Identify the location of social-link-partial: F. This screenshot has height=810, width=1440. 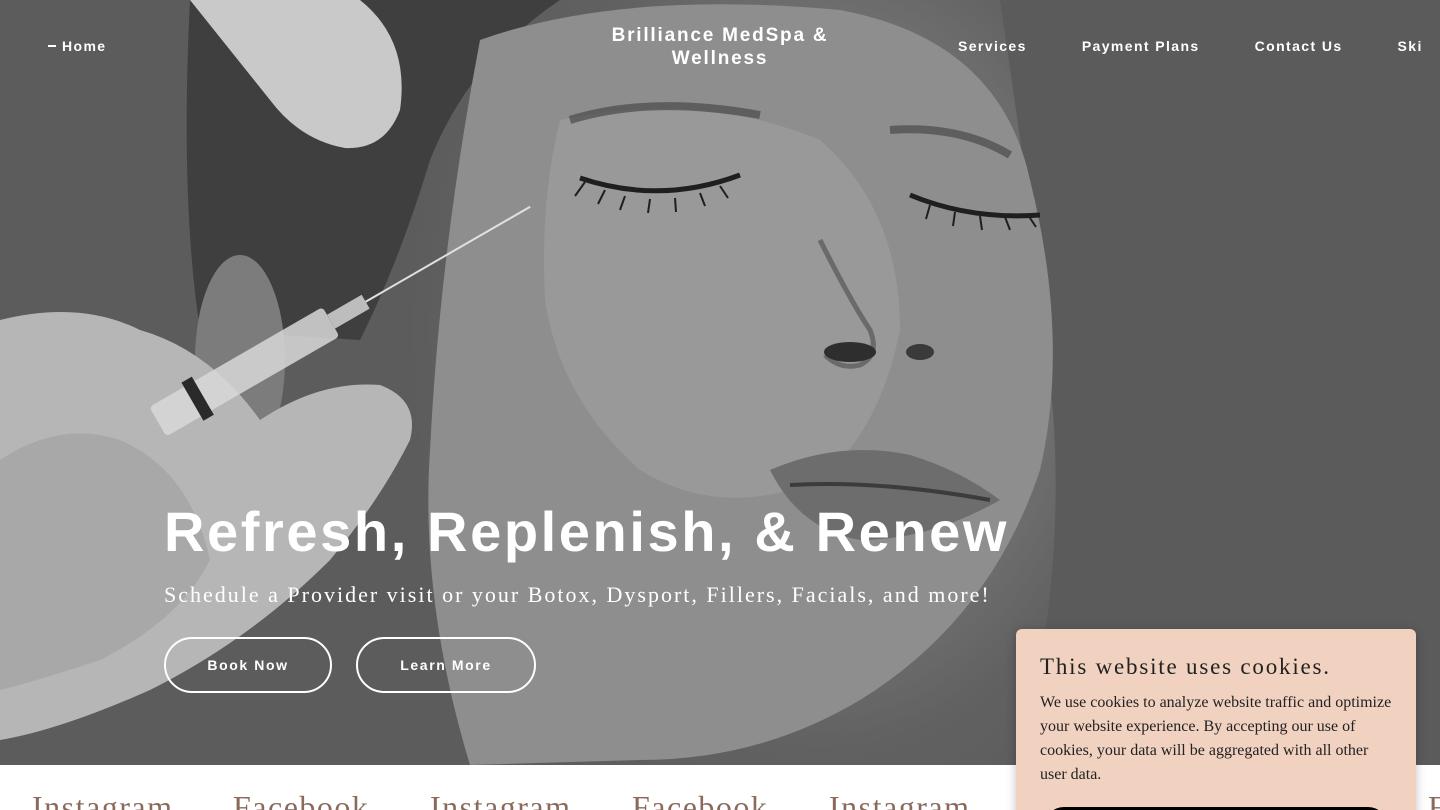
(1434, 799).